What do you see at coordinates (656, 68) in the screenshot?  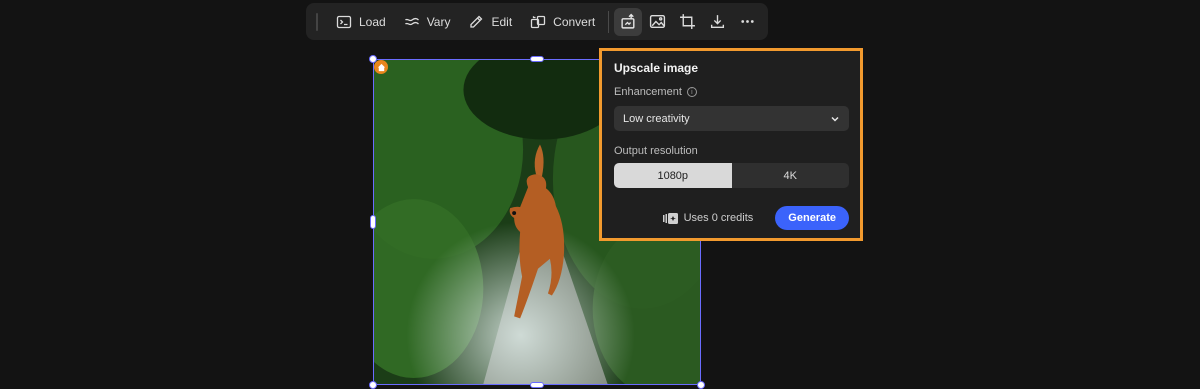 I see `panel-title: Upscale image` at bounding box center [656, 68].